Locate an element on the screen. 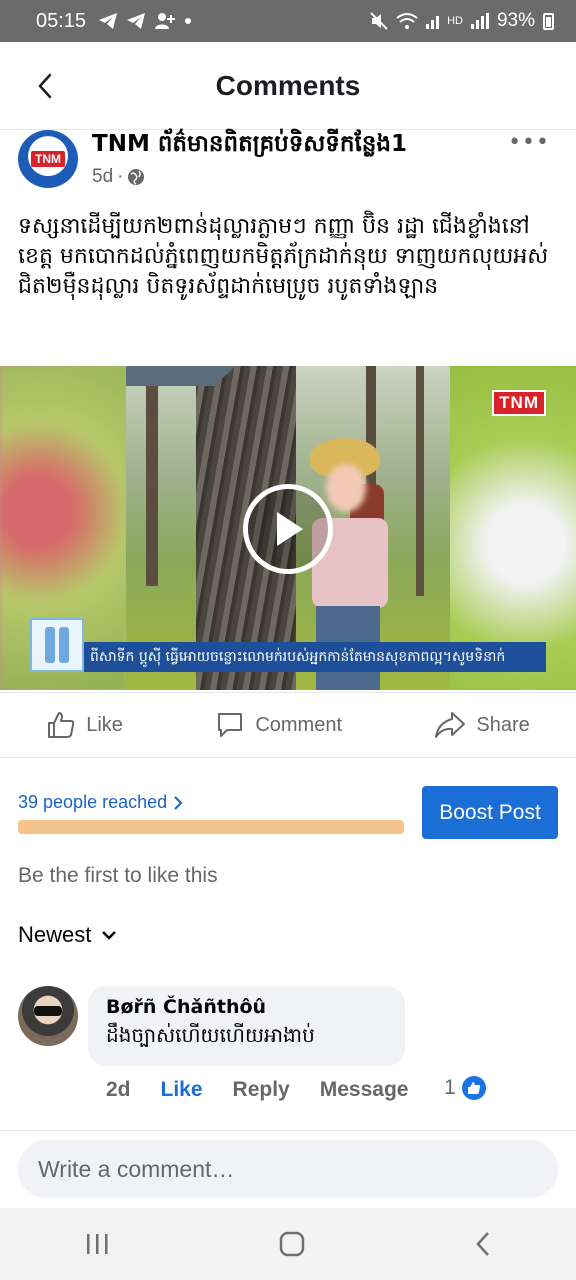 This screenshot has height=1280, width=576. battery-percent: 93% is located at coordinates (515, 20).